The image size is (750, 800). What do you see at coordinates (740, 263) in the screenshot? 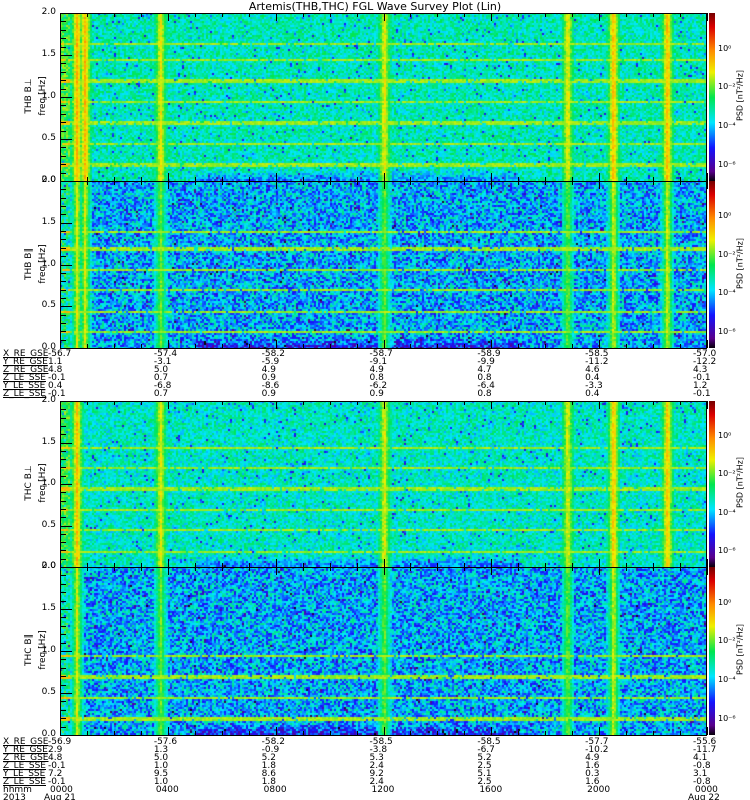
I see `colorbar-label: PSD [nT²/Hz]` at bounding box center [740, 263].